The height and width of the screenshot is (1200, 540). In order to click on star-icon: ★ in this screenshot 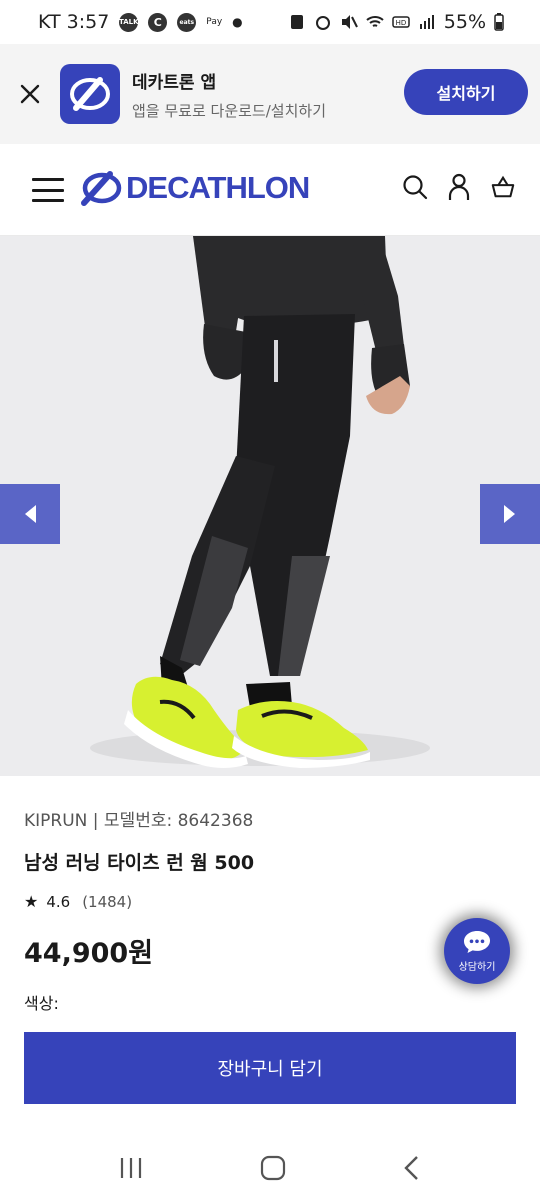, I will do `click(31, 901)`.